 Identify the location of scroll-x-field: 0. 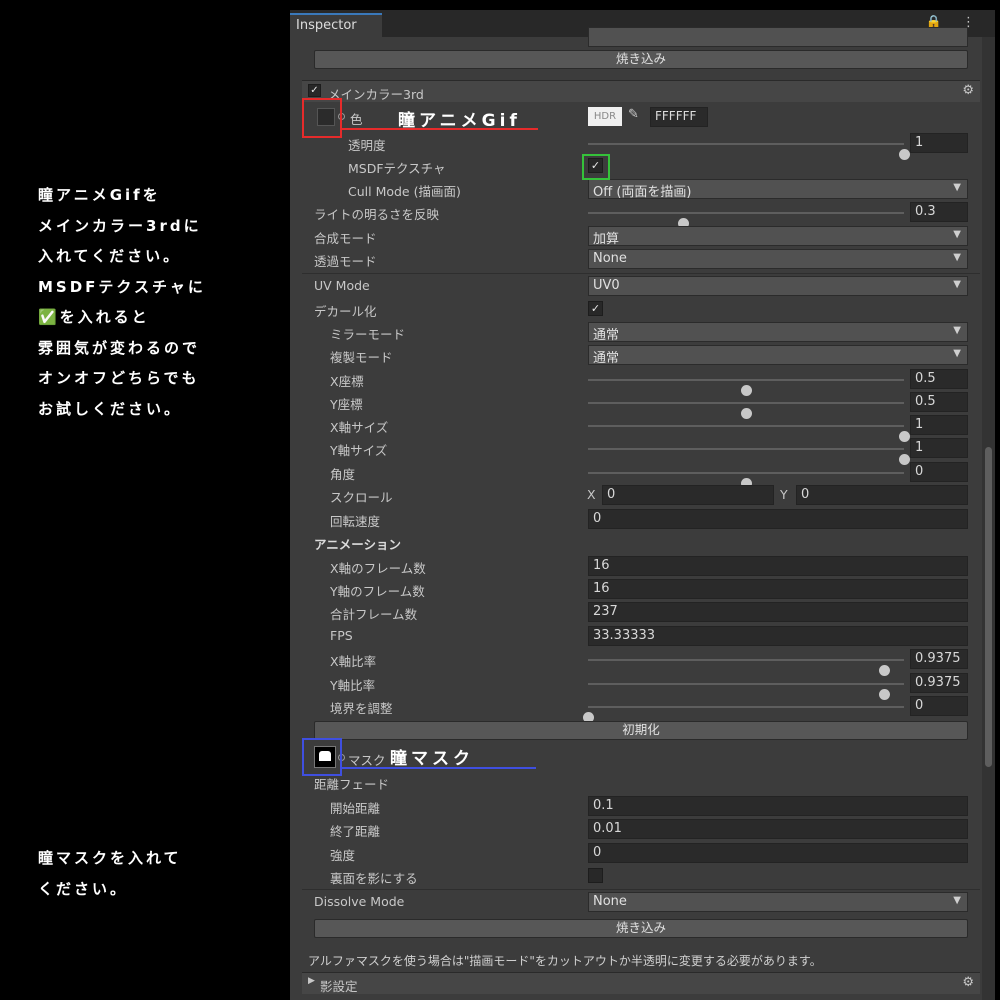
(688, 495).